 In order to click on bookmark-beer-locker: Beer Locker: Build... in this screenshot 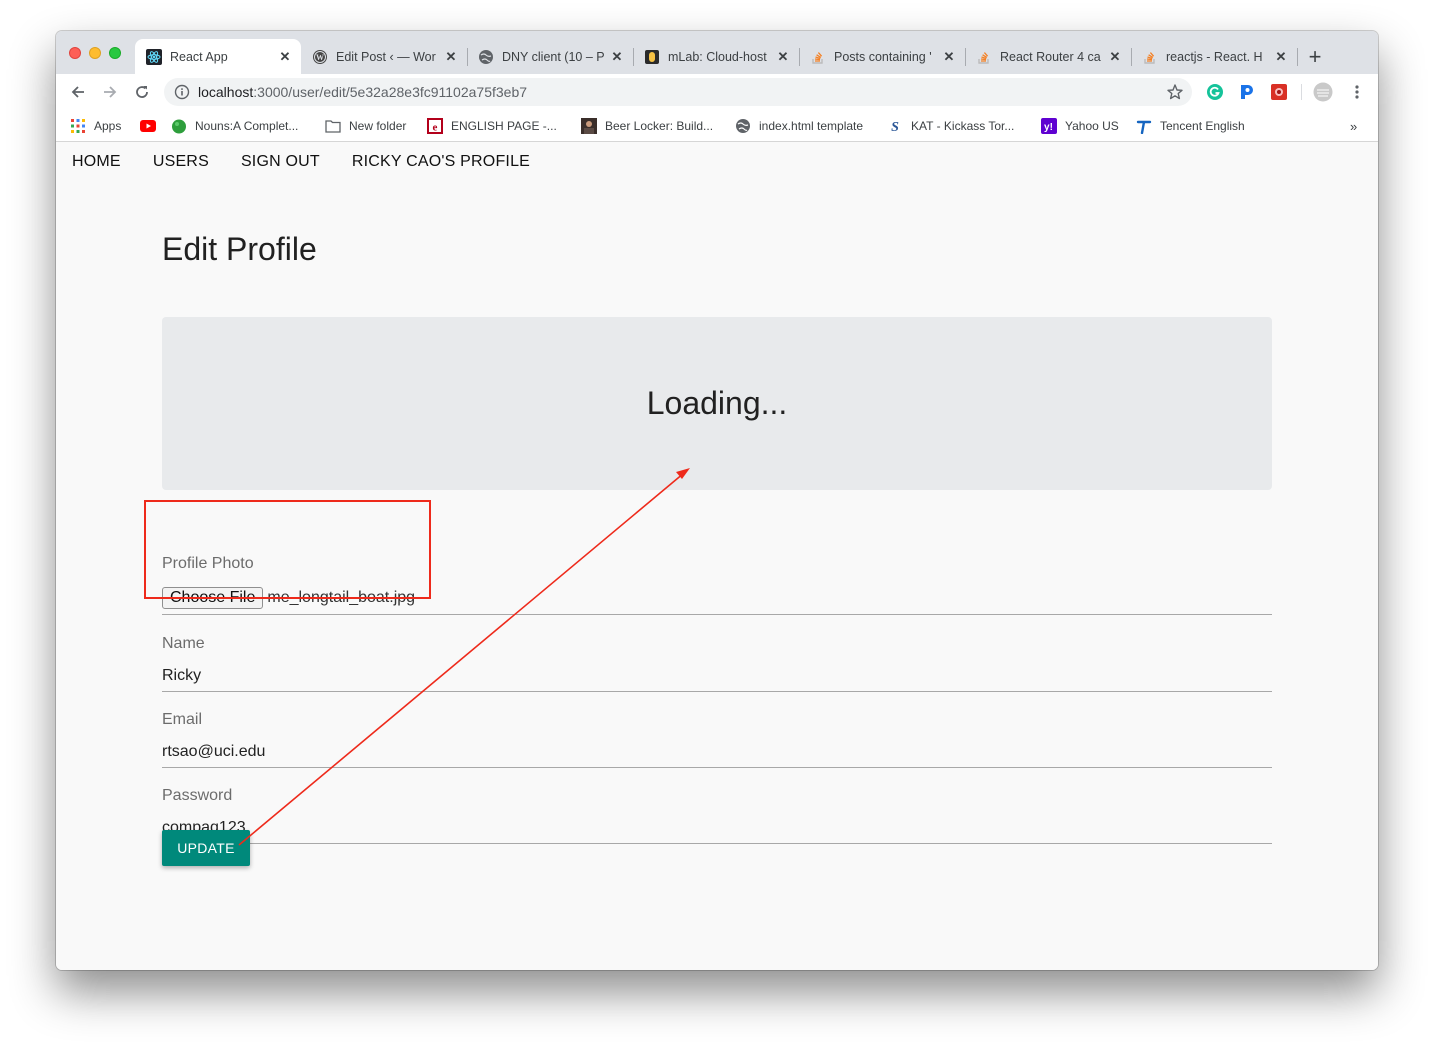, I will do `click(647, 126)`.